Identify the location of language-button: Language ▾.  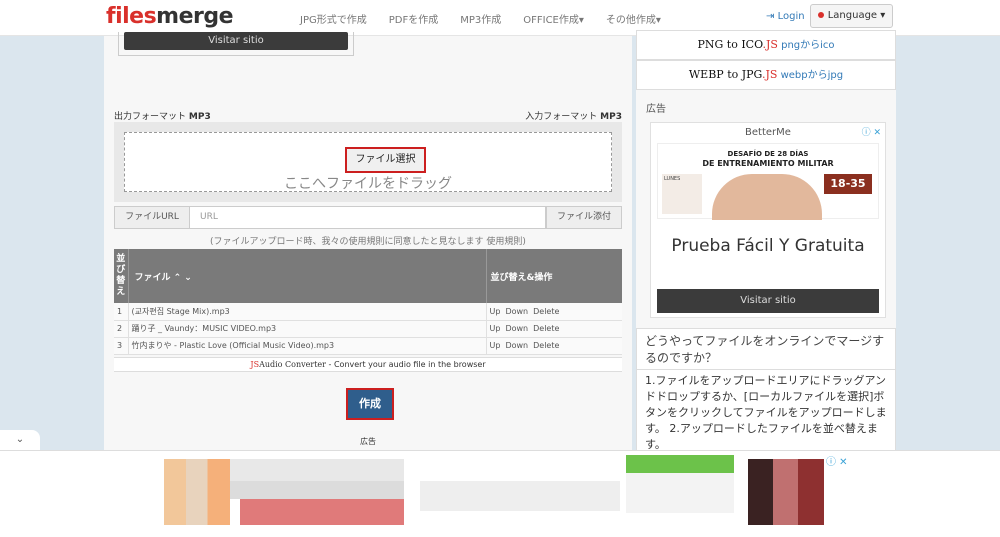
(851, 16).